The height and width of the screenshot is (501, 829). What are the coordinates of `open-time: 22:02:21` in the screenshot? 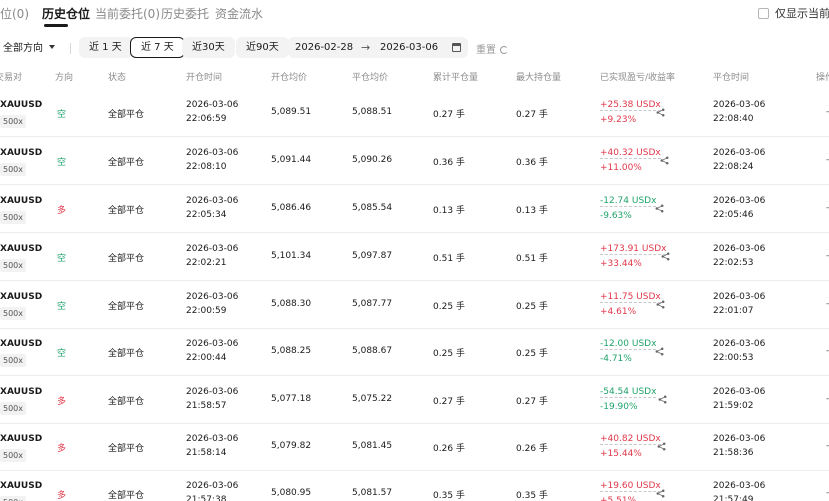 It's located at (206, 263).